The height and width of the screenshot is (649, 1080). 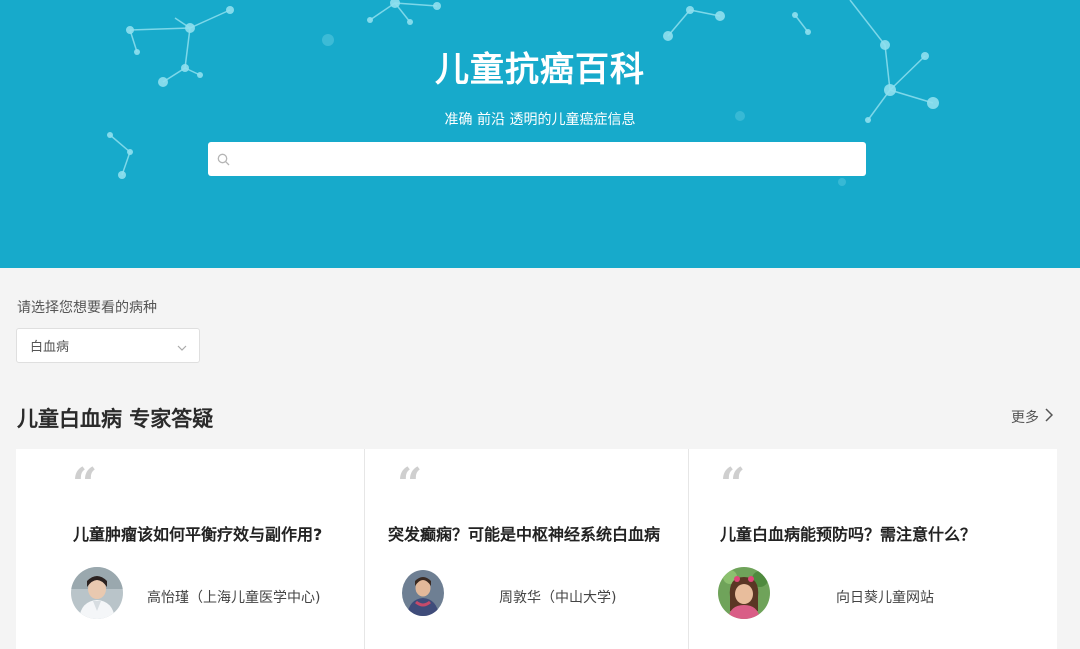 What do you see at coordinates (524, 533) in the screenshot?
I see `qa-card-question: 突发癫痫？可能是中枢神经系统白血病` at bounding box center [524, 533].